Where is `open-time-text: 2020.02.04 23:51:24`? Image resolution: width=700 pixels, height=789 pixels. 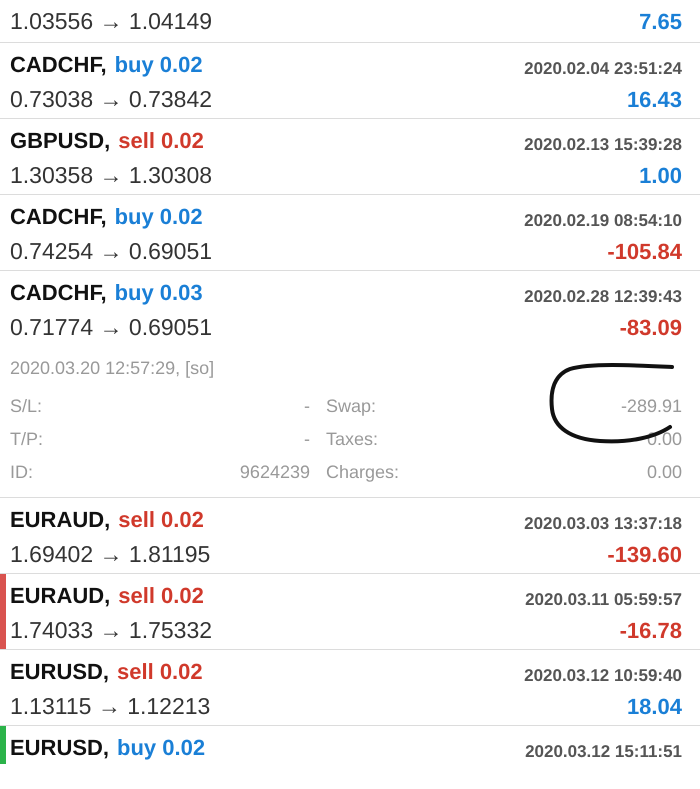
open-time-text: 2020.02.04 23:51:24 is located at coordinates (603, 69).